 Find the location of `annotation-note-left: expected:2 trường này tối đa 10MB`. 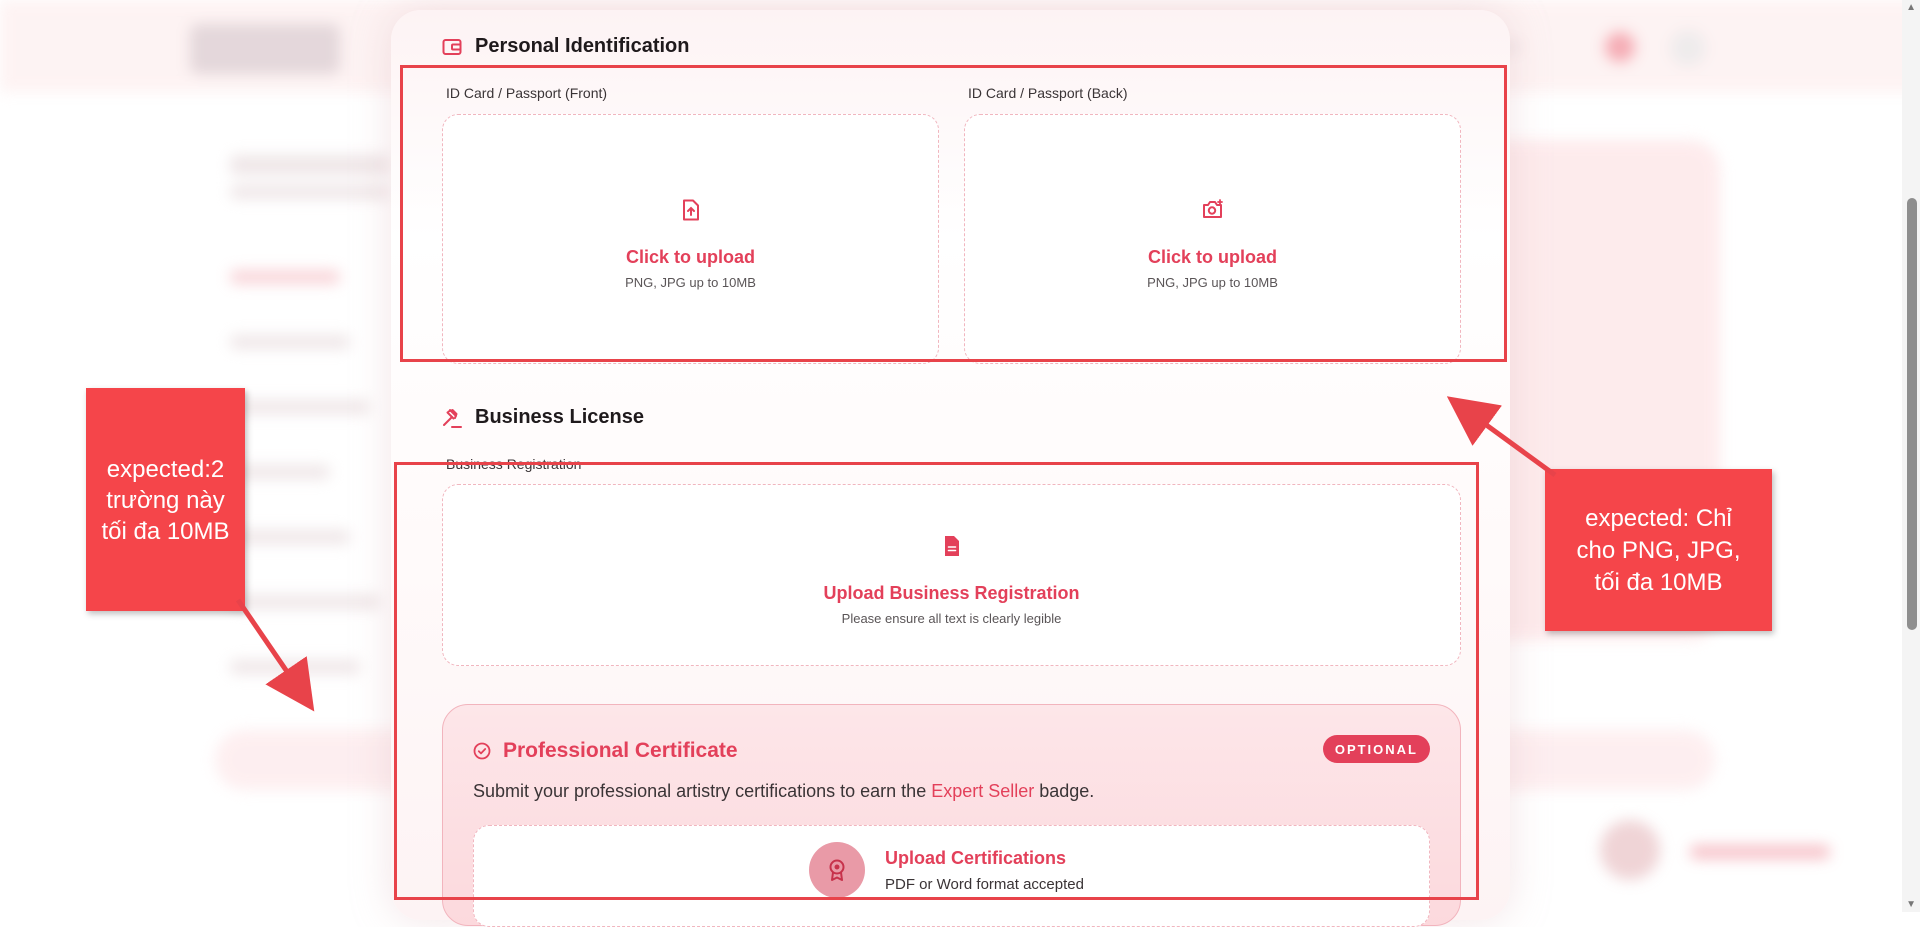

annotation-note-left: expected:2 trường này tối đa 10MB is located at coordinates (165, 499).